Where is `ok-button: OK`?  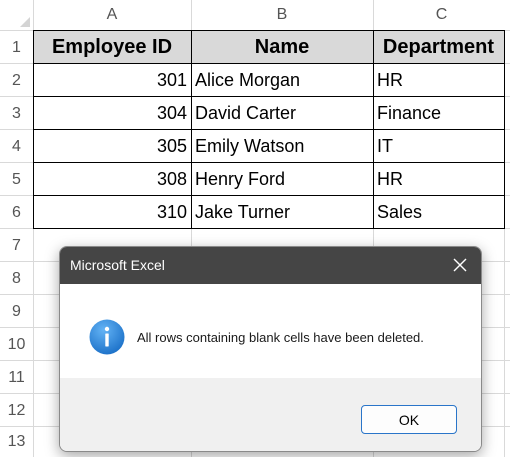
ok-button: OK is located at coordinates (409, 419).